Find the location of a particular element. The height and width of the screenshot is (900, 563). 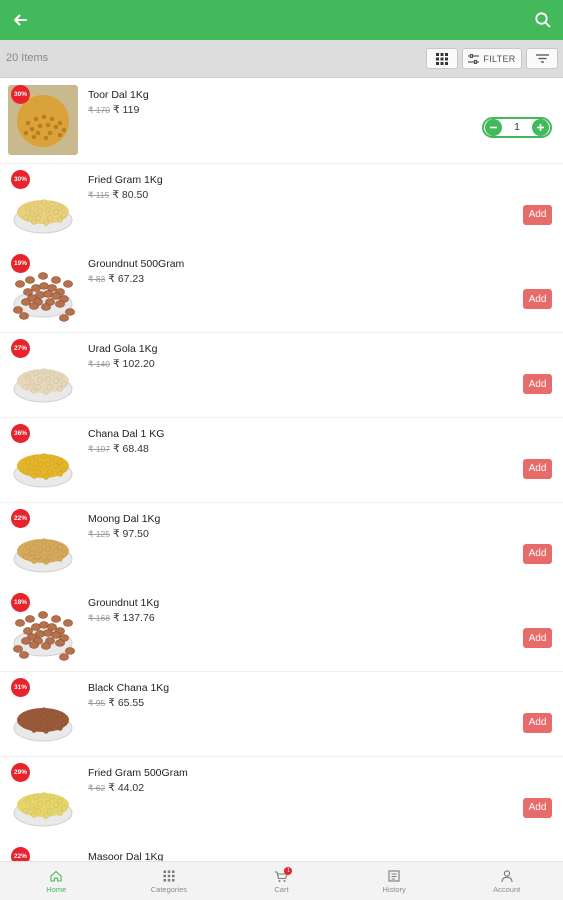

product-name: Groundnut 500Gram is located at coordinates (136, 264).